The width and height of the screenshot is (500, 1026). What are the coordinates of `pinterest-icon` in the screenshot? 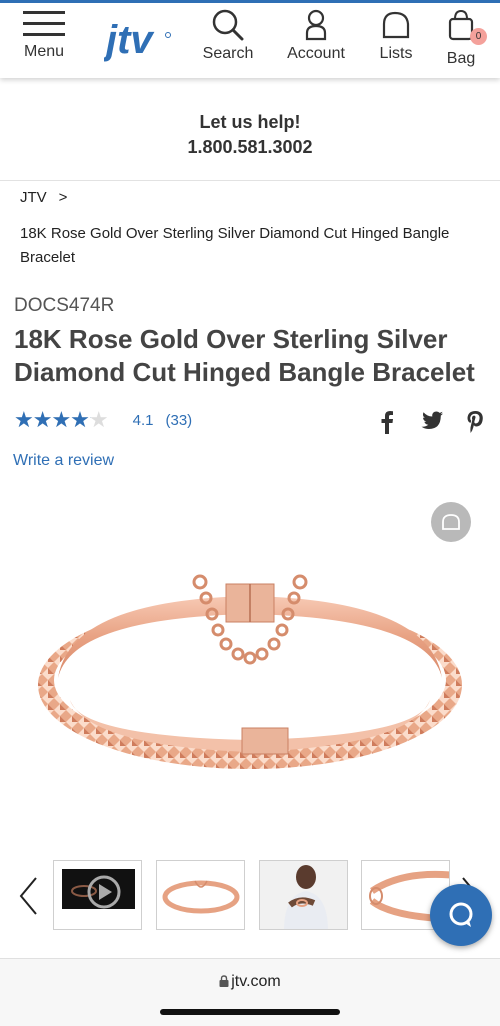 It's located at (475, 422).